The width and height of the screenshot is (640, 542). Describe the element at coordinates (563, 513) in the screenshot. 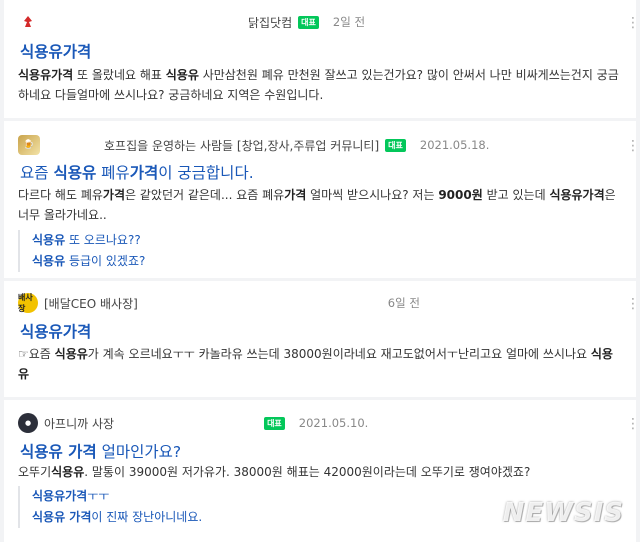

I see `newsis-watermark: NEWSIS` at that location.